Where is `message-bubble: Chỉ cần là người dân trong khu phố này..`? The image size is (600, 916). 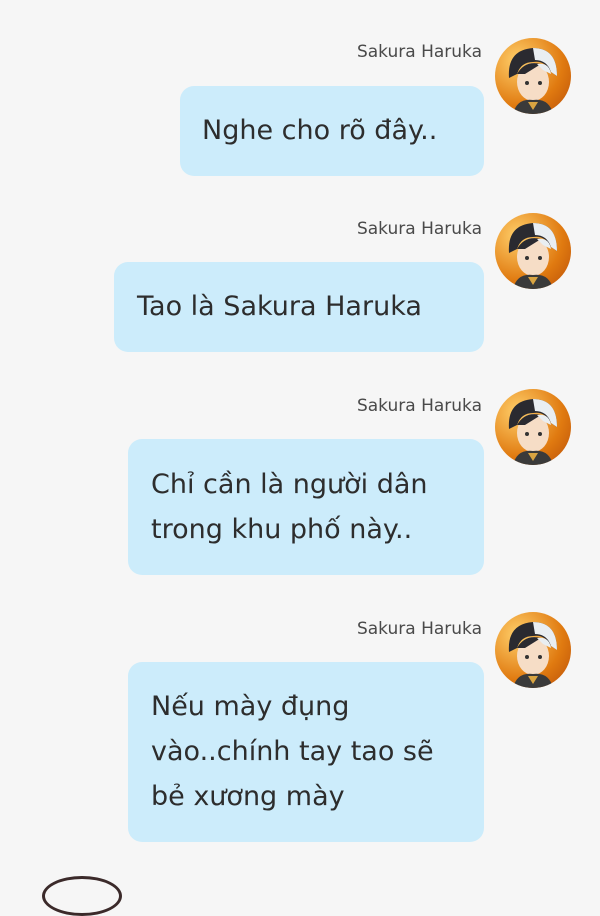 message-bubble: Chỉ cần là người dân trong khu phố này.. is located at coordinates (306, 507).